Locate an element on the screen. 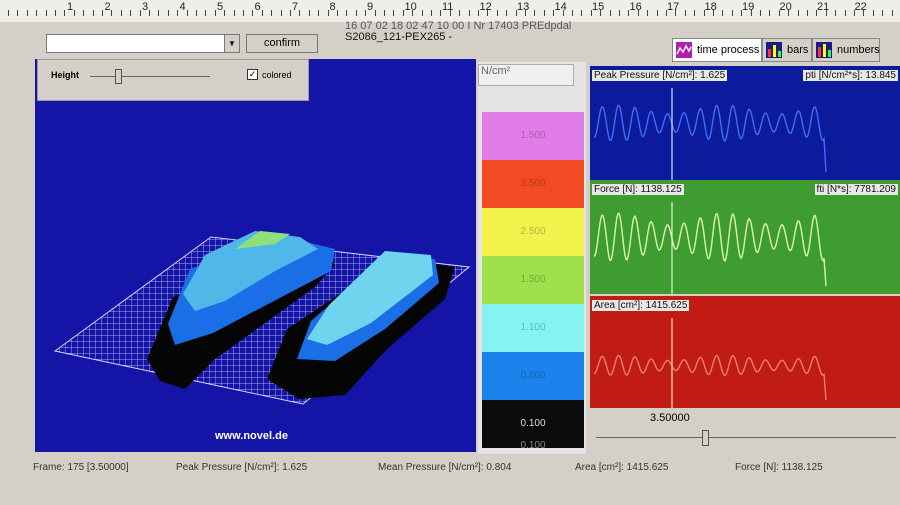 The image size is (900, 505). status-force: Force [N]: 1138.125 is located at coordinates (779, 467).